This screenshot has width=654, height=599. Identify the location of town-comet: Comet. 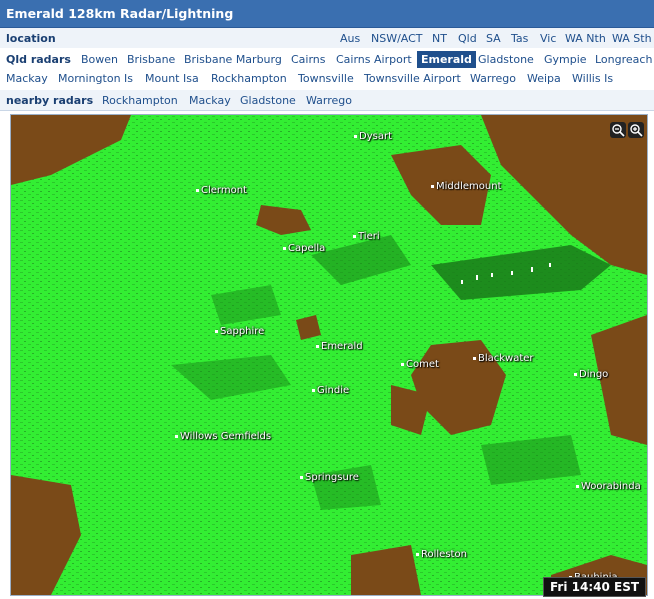
(420, 364).